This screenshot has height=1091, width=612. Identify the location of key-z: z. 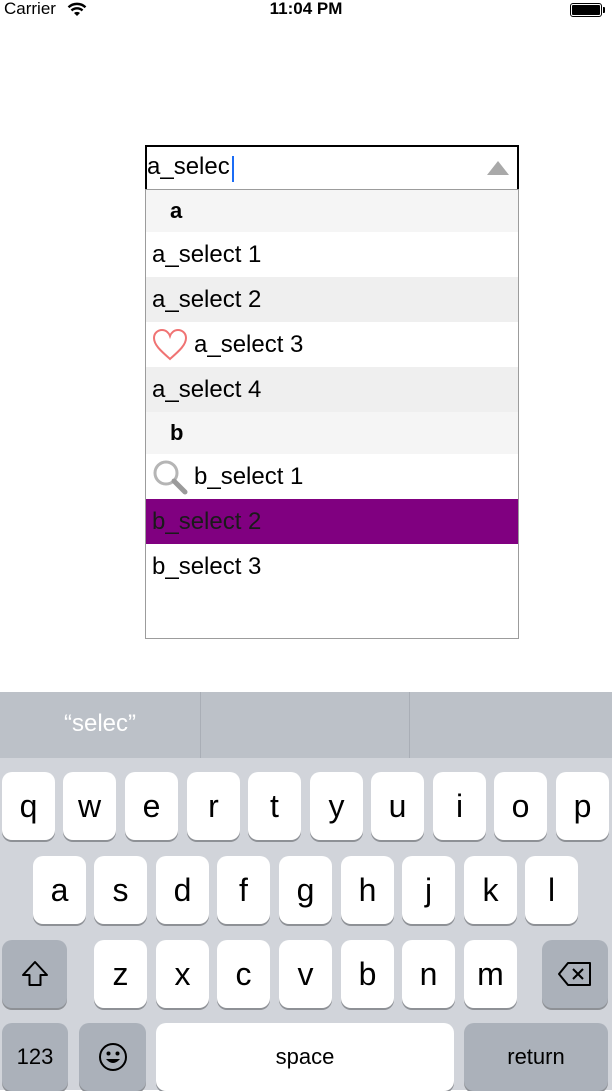
(120, 974).